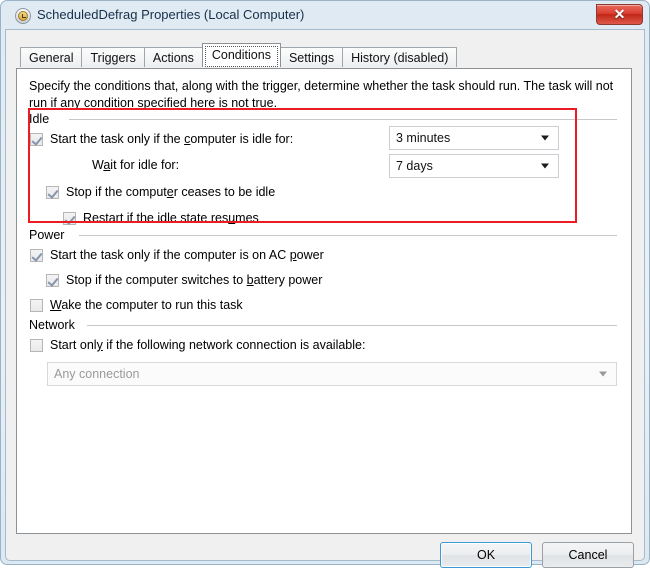 Image resolution: width=650 pixels, height=568 pixels. Describe the element at coordinates (588, 555) in the screenshot. I see `cancel-button: Cancel` at that location.